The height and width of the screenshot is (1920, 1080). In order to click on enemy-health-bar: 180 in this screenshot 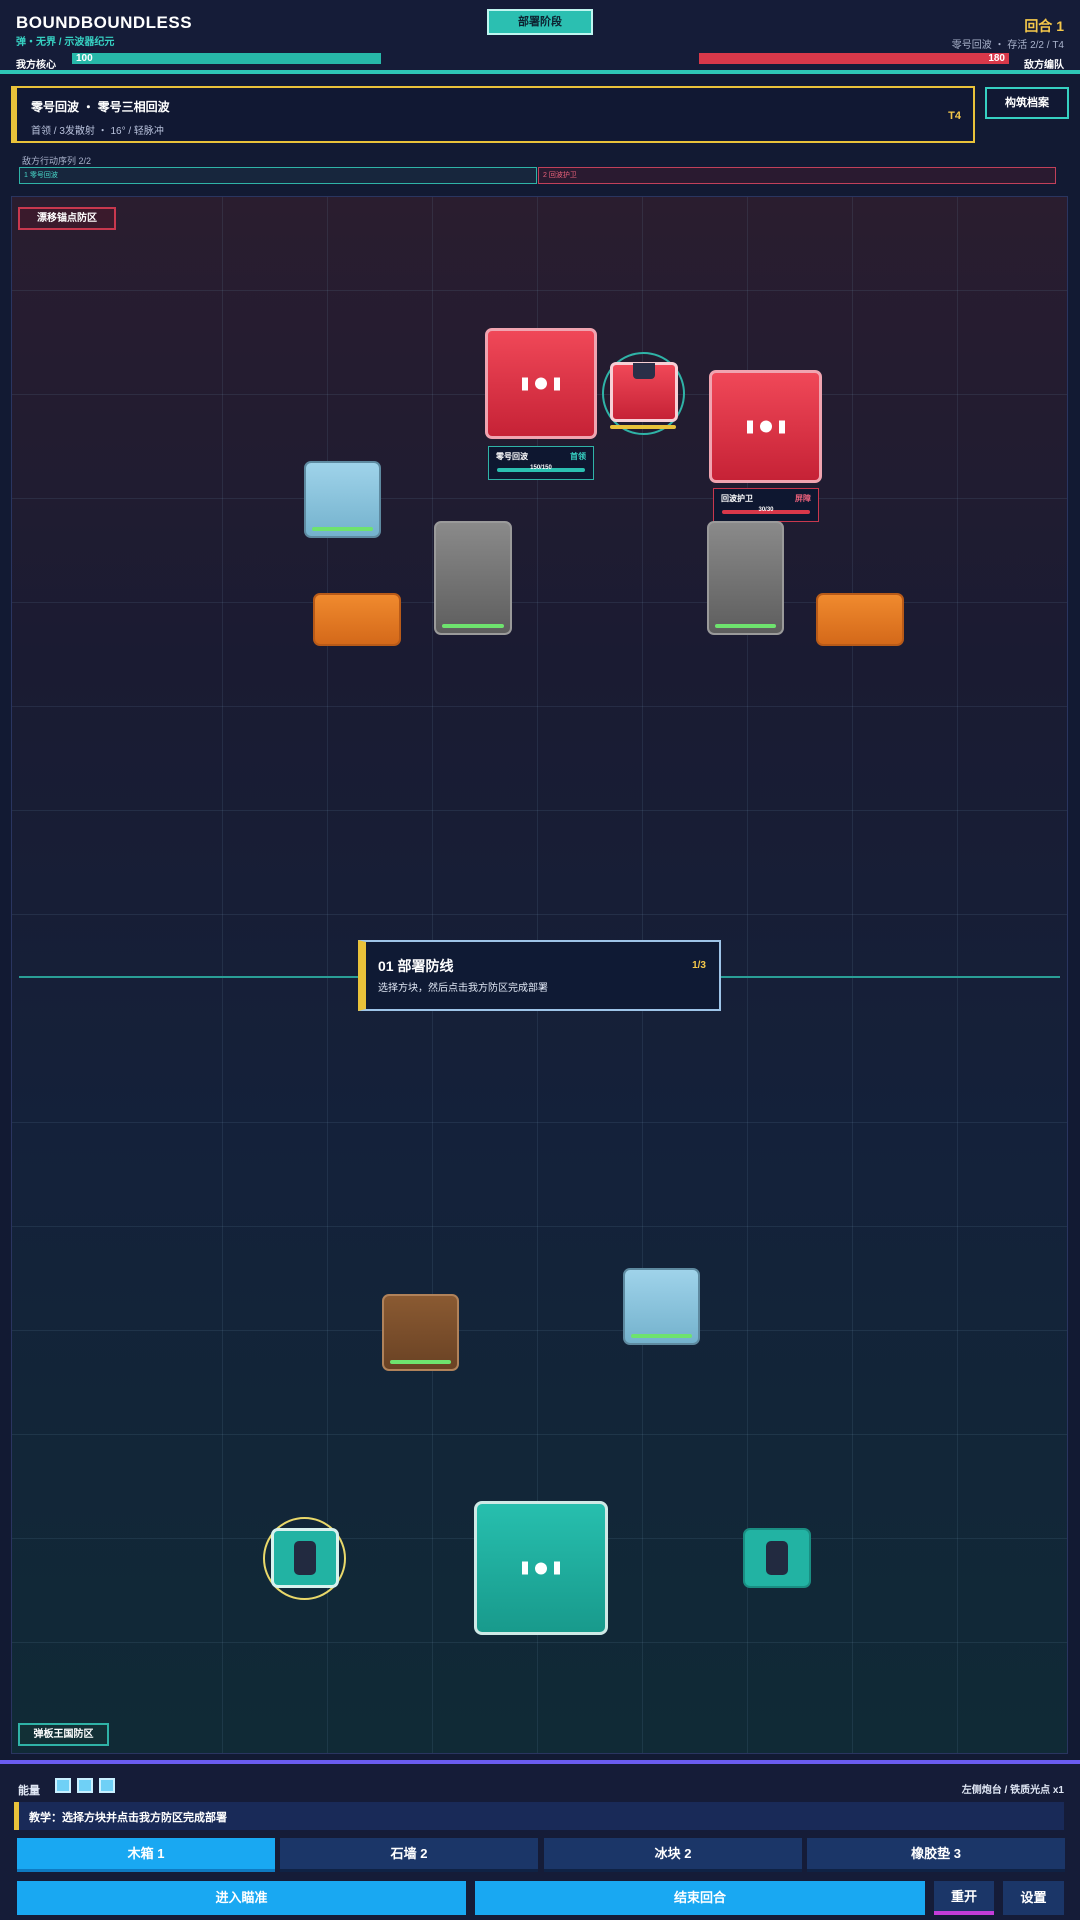, I will do `click(854, 58)`.